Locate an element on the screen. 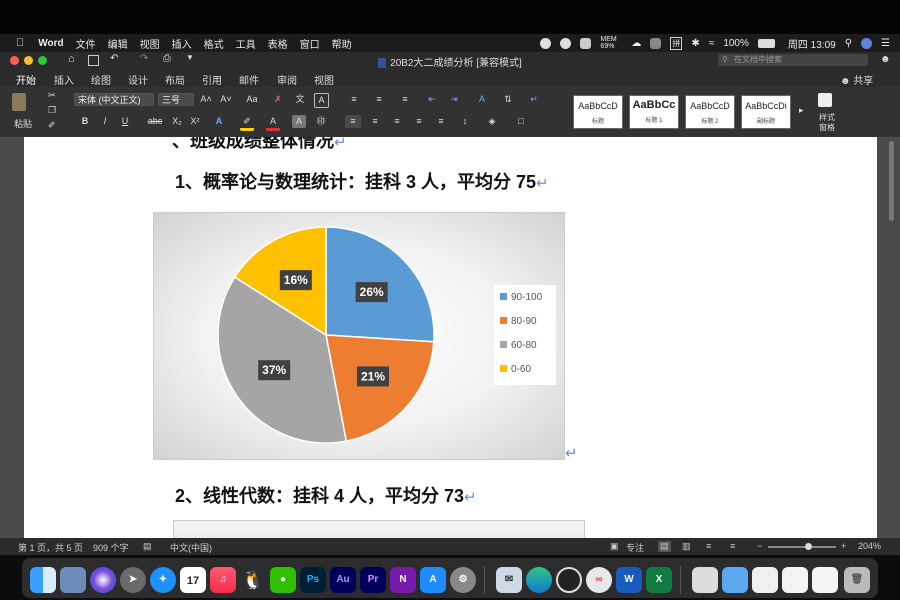  camera-icon is located at coordinates (586, 43).